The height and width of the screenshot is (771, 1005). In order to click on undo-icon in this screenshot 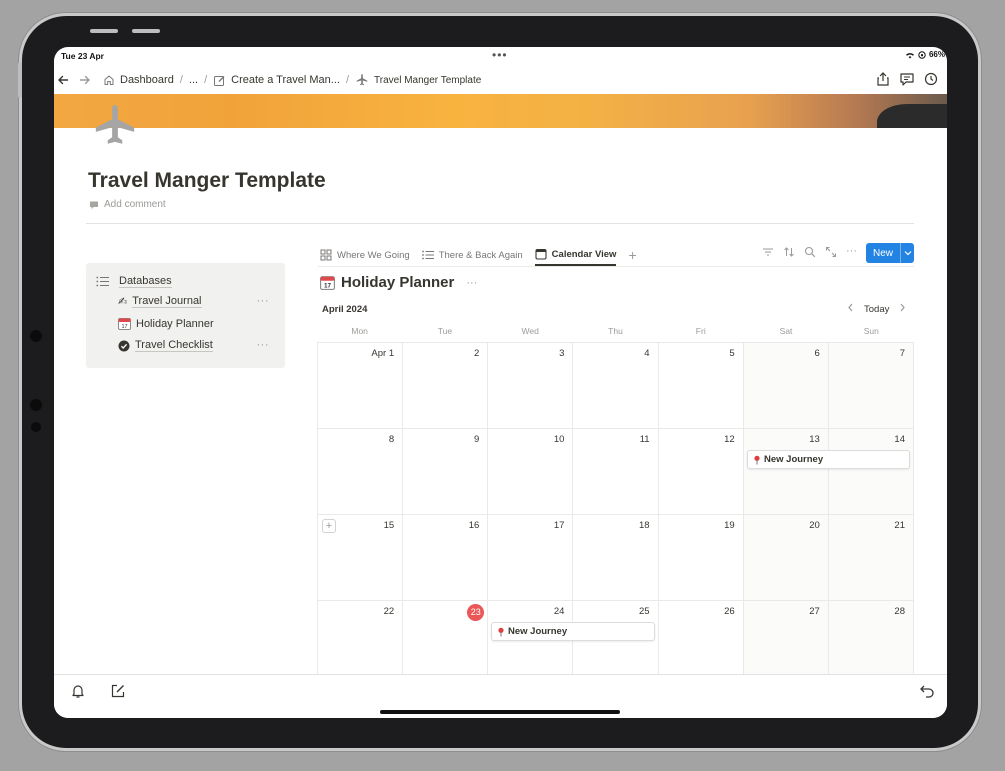, I will do `click(927, 691)`.